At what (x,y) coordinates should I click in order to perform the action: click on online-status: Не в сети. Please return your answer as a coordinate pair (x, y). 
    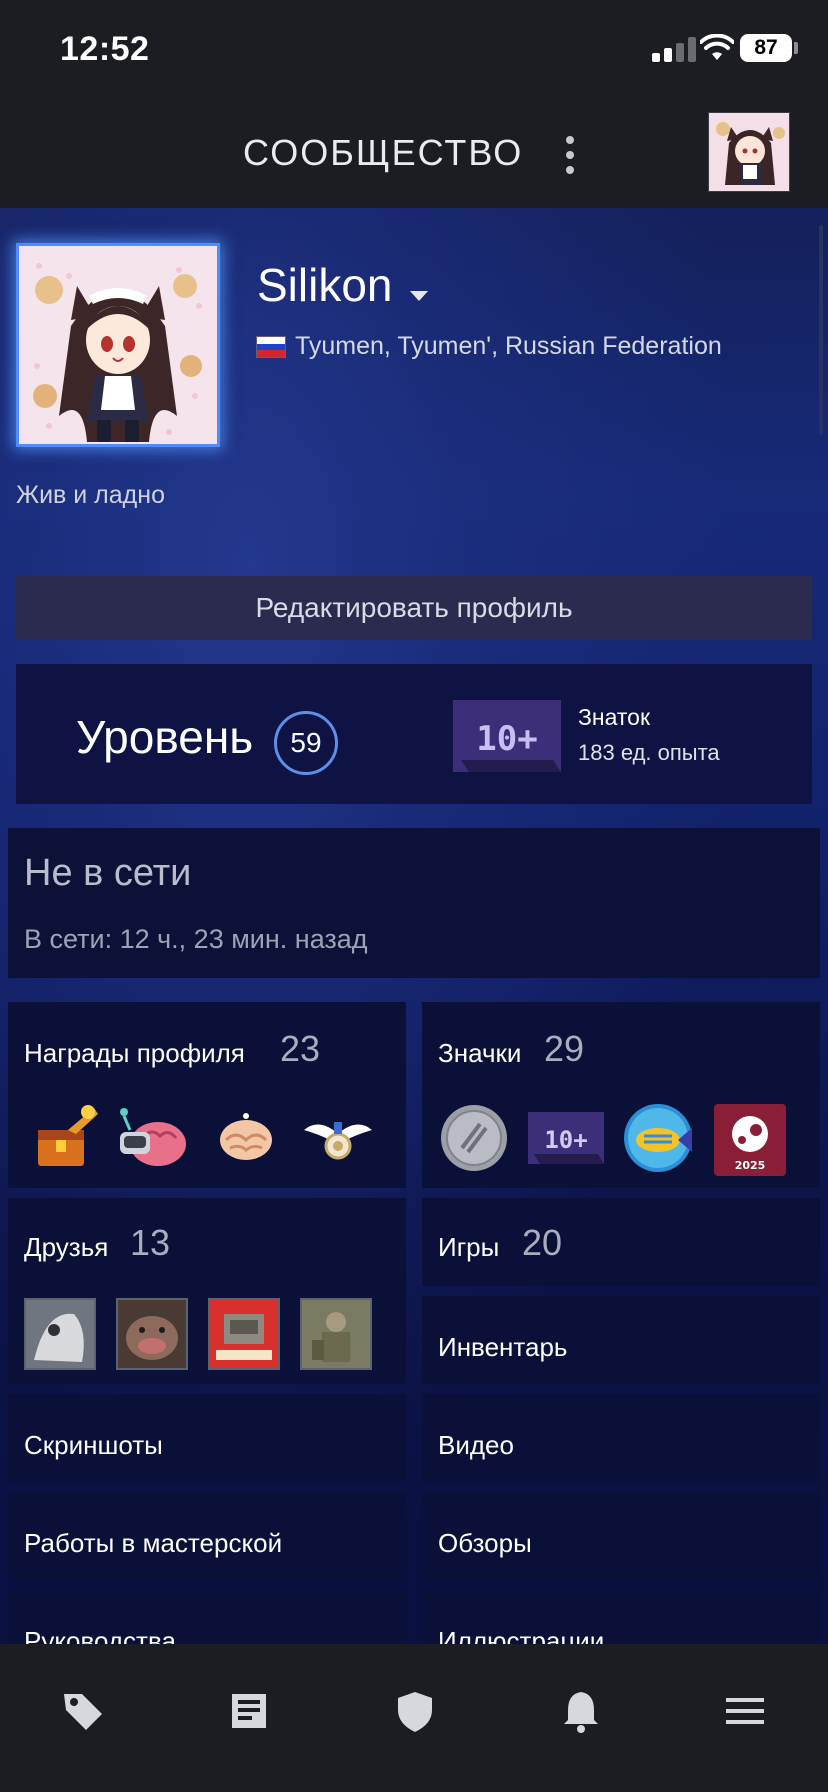
    Looking at the image, I should click on (108, 873).